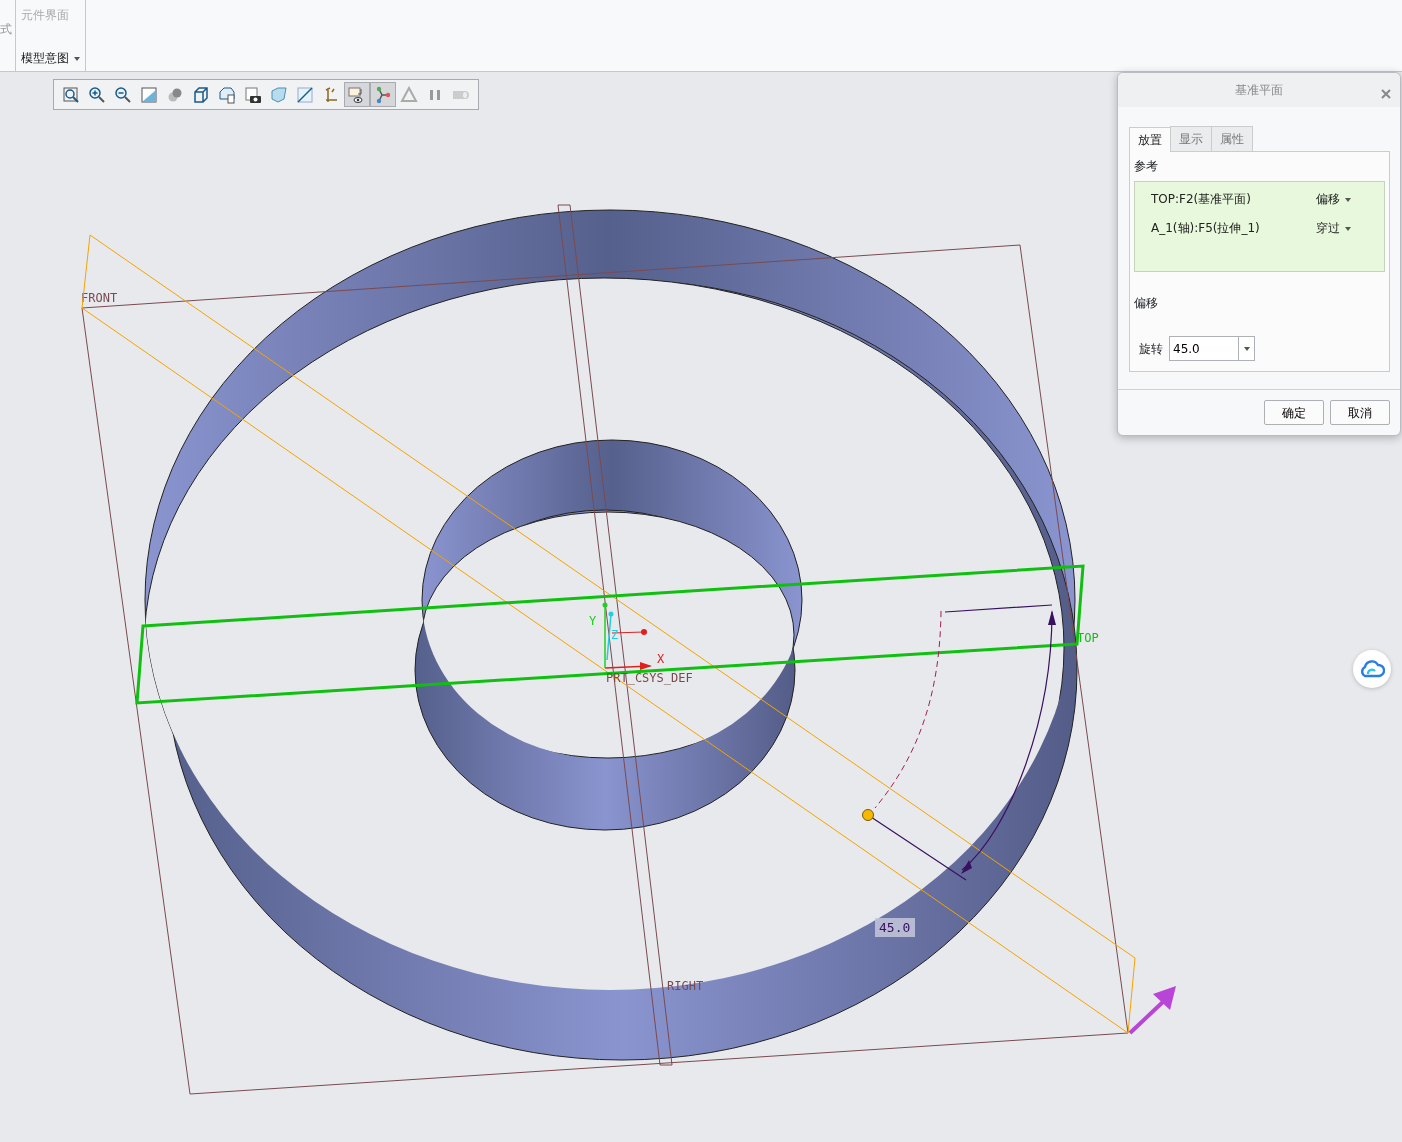 This screenshot has height=1142, width=1402. What do you see at coordinates (1333, 228) in the screenshot?
I see `constraint-dropdown: 穿过` at bounding box center [1333, 228].